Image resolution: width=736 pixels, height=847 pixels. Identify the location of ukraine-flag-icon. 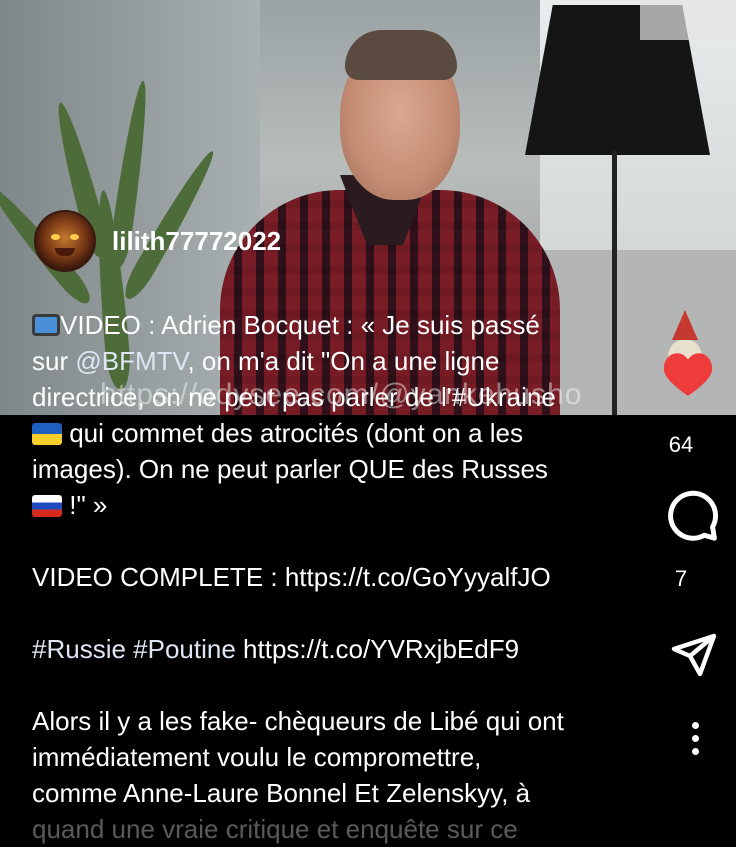
(47, 434).